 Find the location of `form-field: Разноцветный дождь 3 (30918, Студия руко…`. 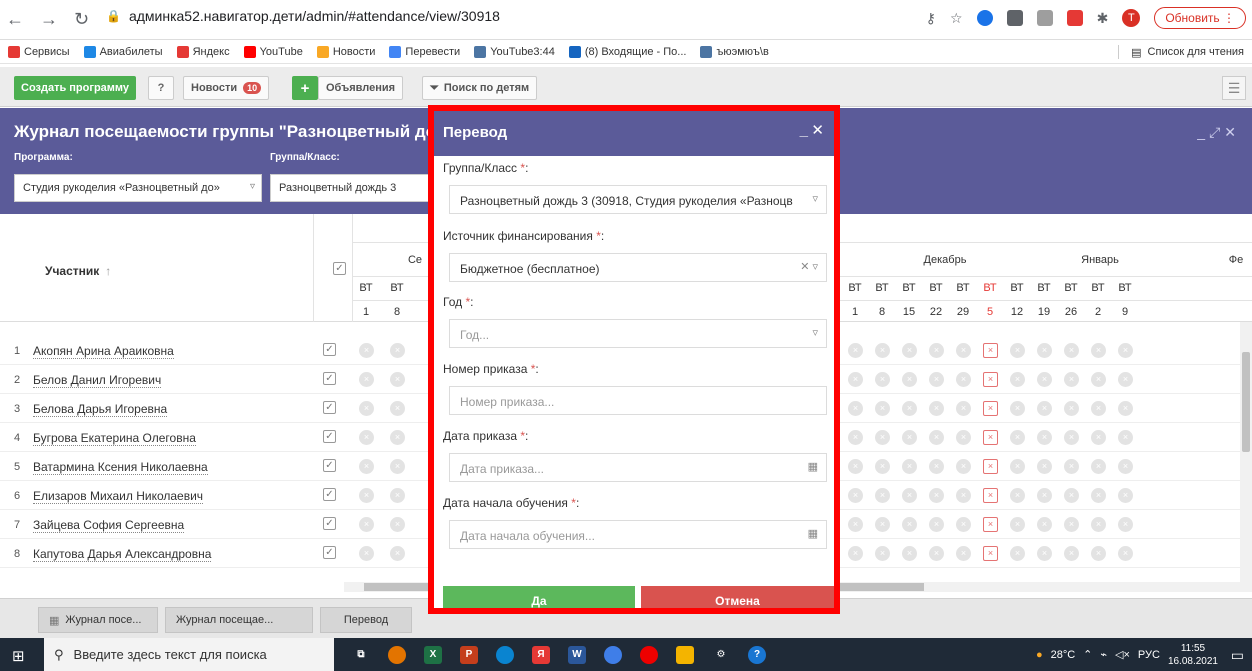

form-field: Разноцветный дождь 3 (30918, Студия руко… is located at coordinates (638, 199).